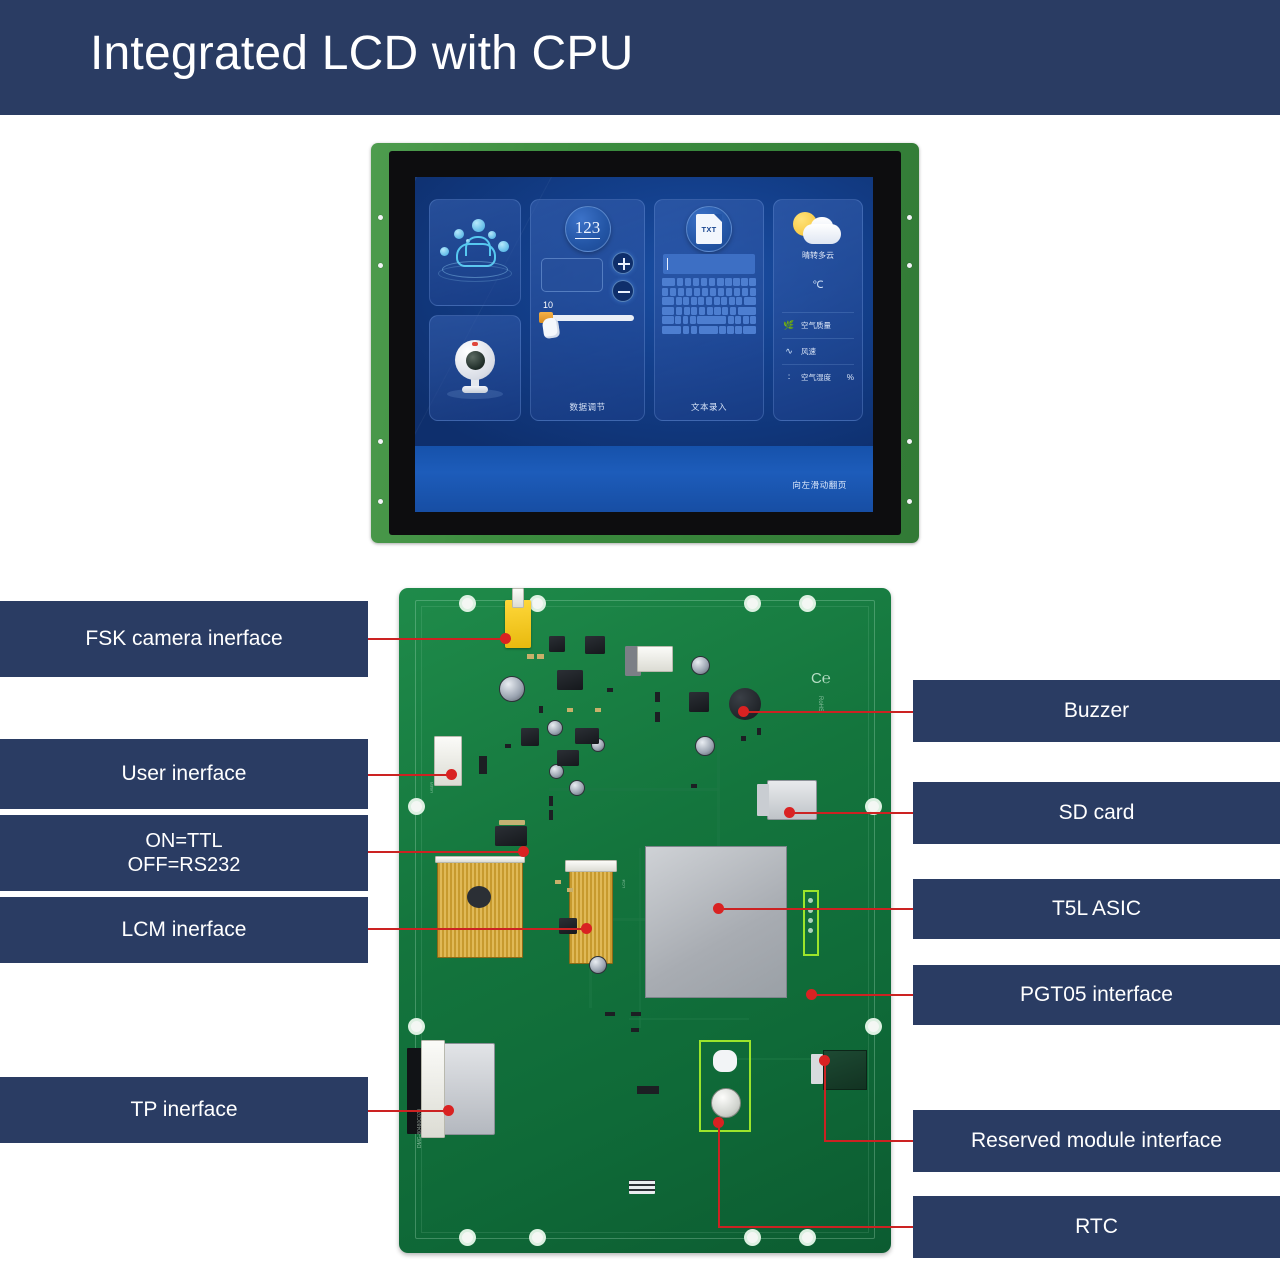  Describe the element at coordinates (184, 930) in the screenshot. I see `callout-lcm-interface: LCM inerface` at that location.